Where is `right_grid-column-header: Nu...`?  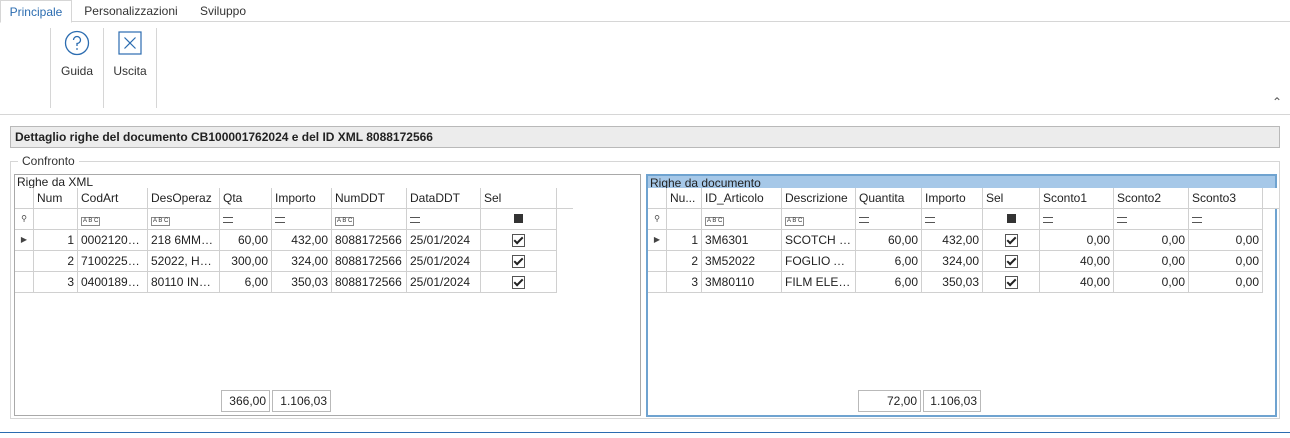
right_grid-column-header: Nu... is located at coordinates (684, 198).